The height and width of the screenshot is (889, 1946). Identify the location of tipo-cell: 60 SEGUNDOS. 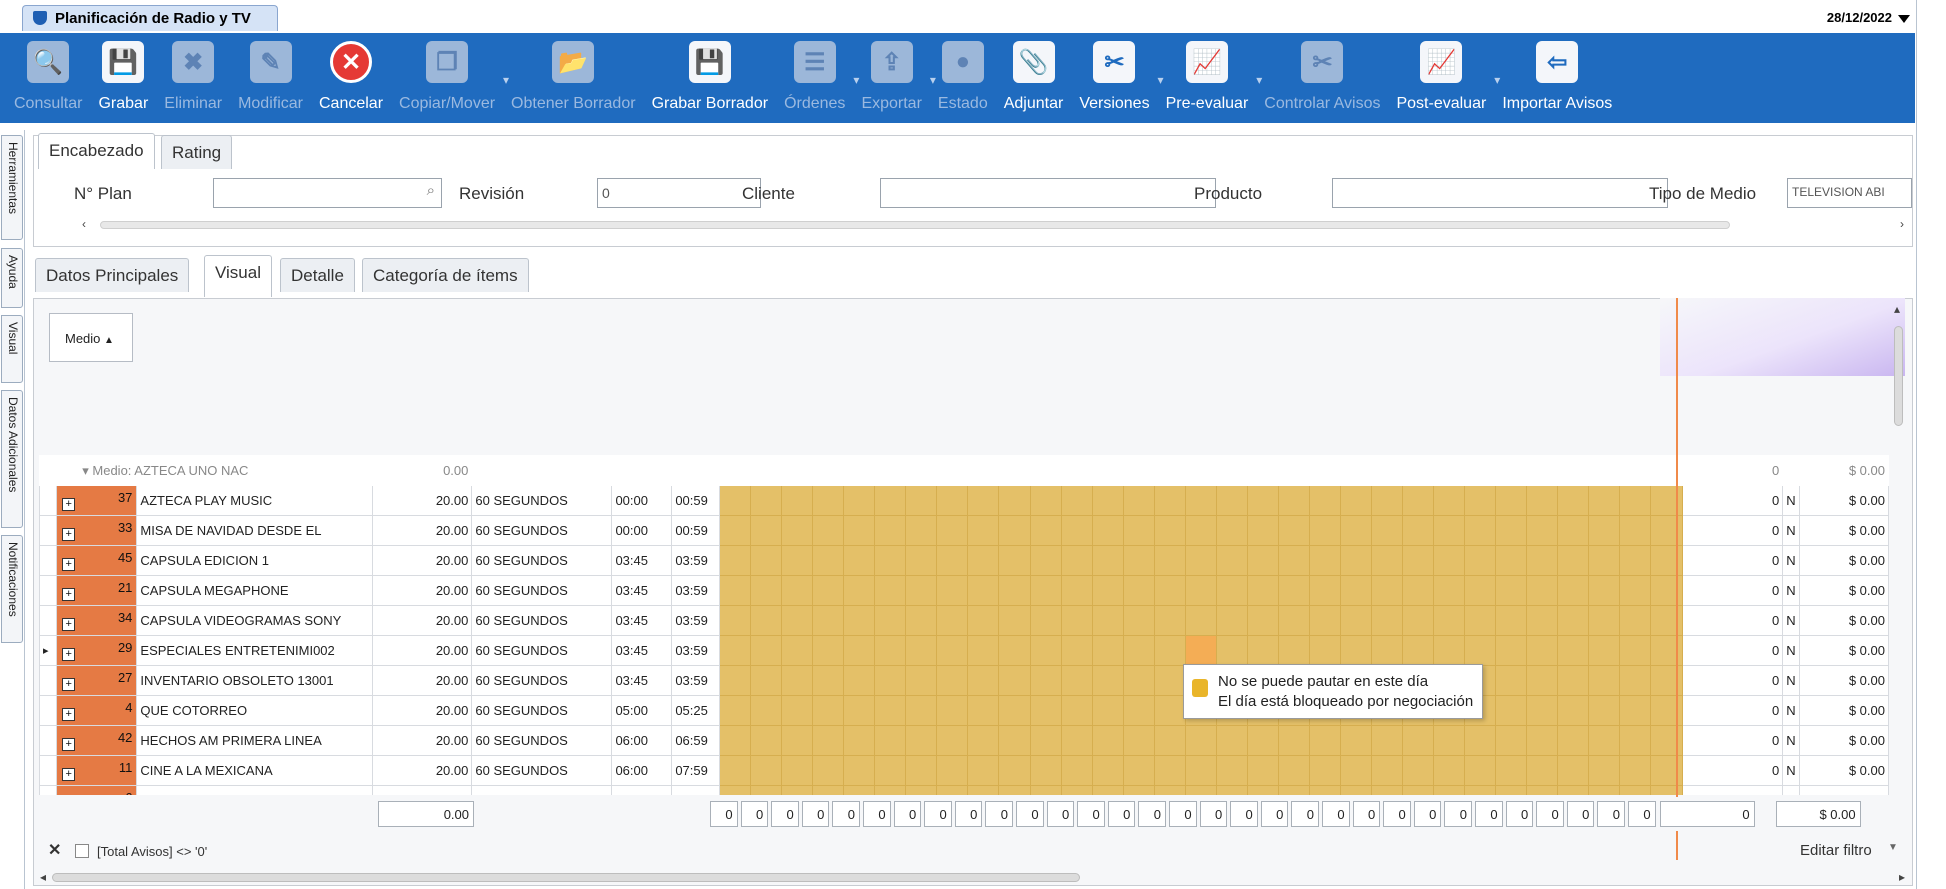
(542, 710).